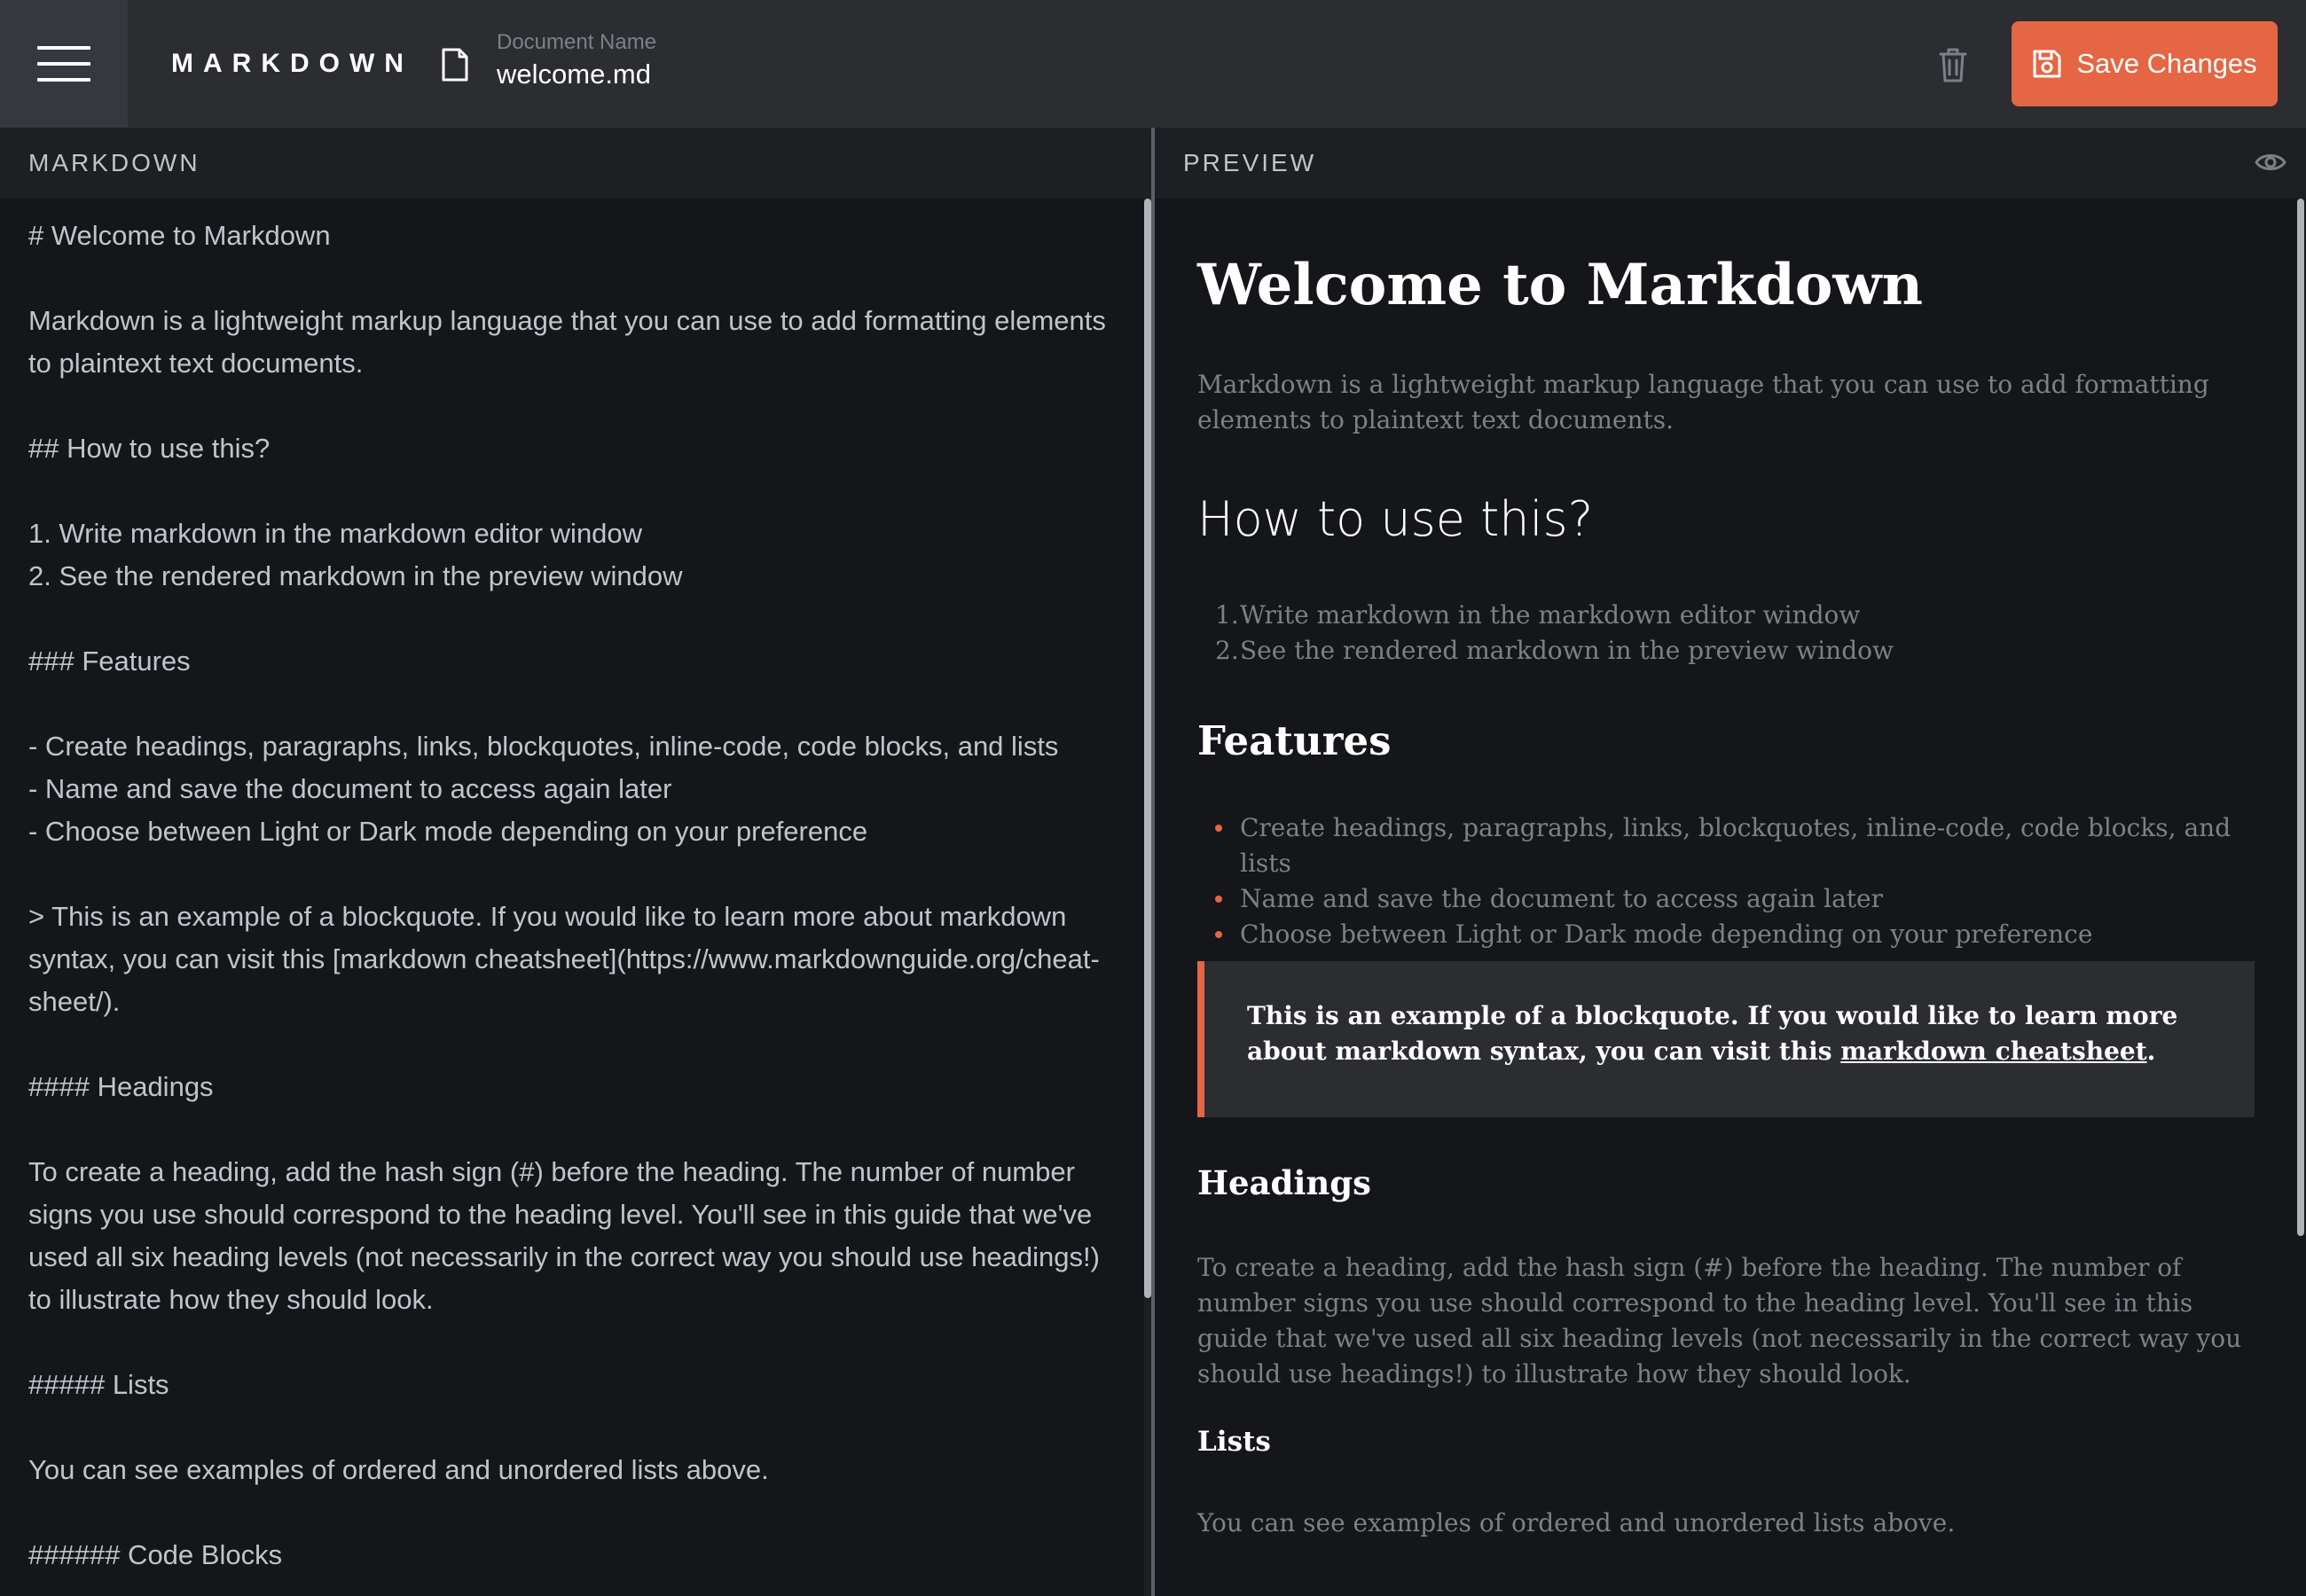 Image resolution: width=2306 pixels, height=1596 pixels. What do you see at coordinates (1227, 615) in the screenshot?
I see `list-number: 1.` at bounding box center [1227, 615].